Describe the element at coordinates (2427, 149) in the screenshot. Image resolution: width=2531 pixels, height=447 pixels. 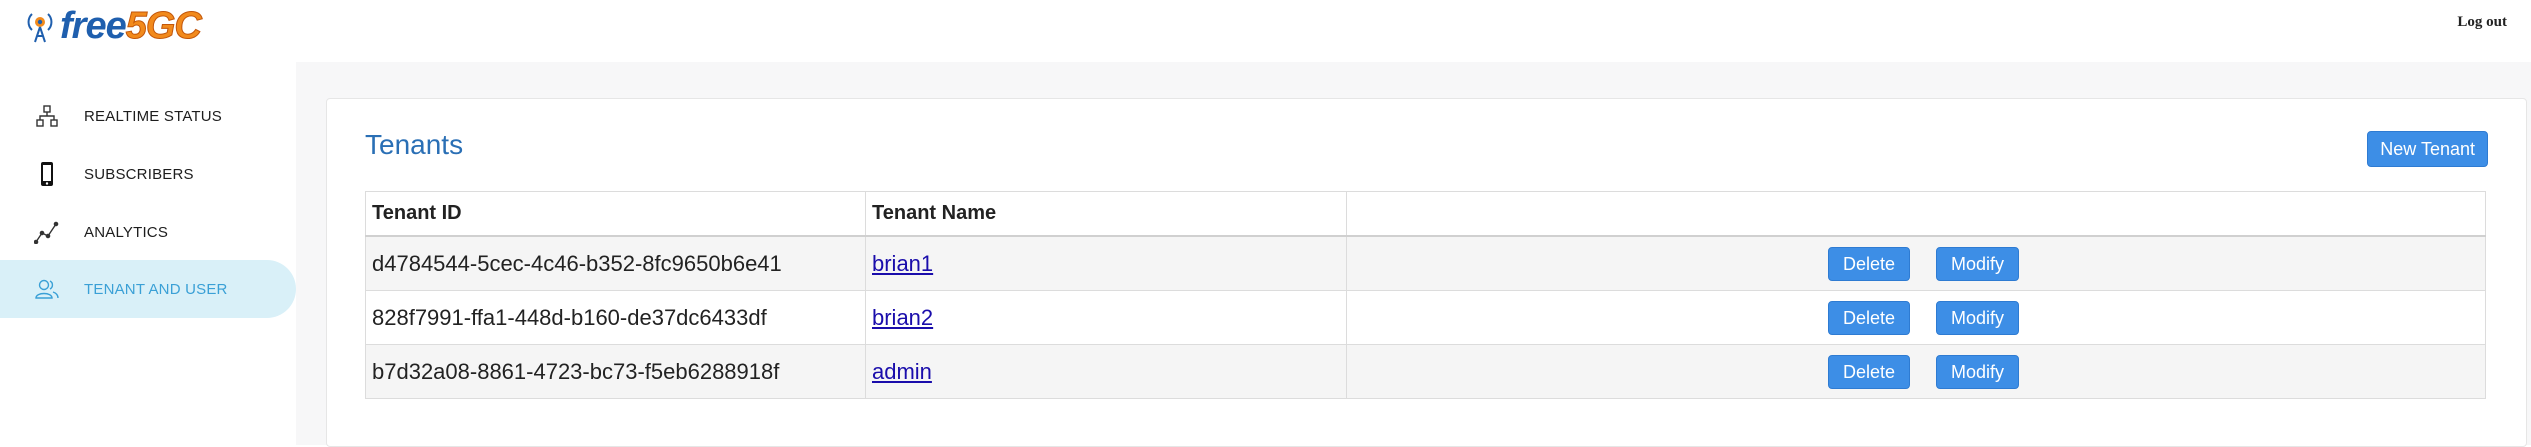
I see `new-tenant-button: New Tenant` at that location.